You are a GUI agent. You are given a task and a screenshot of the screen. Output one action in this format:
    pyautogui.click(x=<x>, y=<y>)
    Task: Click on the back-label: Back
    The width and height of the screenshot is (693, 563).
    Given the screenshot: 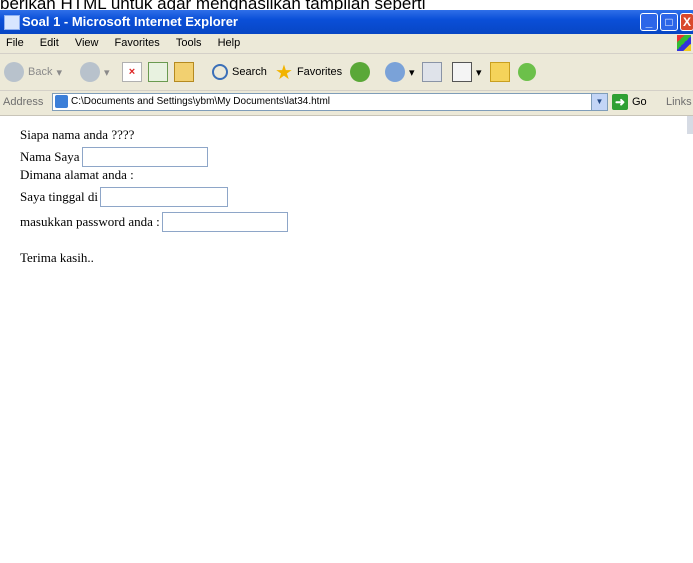 What is the action you would take?
    pyautogui.click(x=40, y=72)
    